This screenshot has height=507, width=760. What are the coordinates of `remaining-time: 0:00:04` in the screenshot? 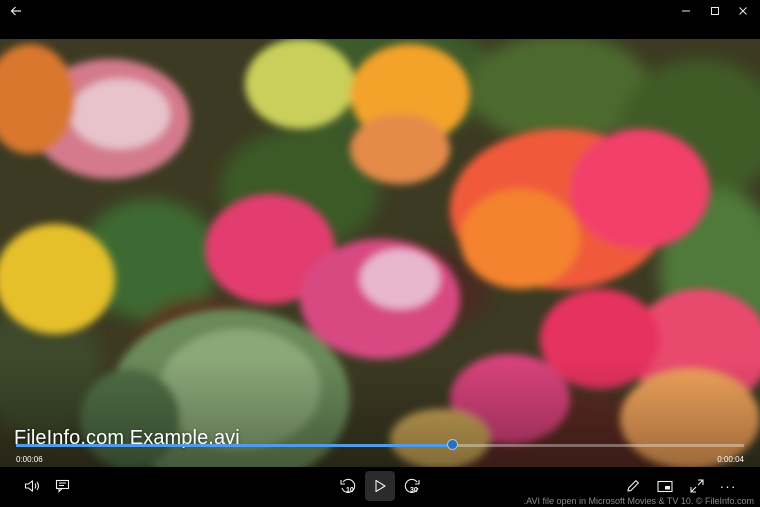 It's located at (730, 459).